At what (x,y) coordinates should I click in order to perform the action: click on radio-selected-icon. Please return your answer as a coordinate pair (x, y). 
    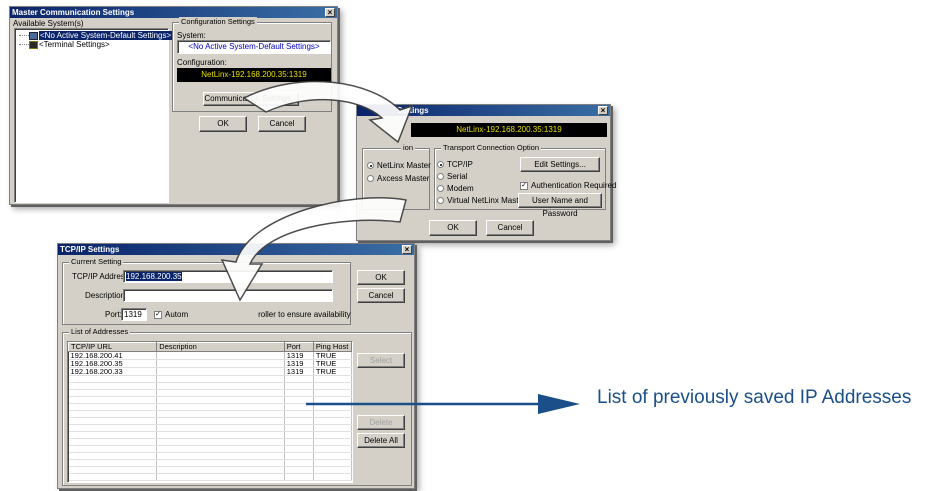
    Looking at the image, I should click on (370, 166).